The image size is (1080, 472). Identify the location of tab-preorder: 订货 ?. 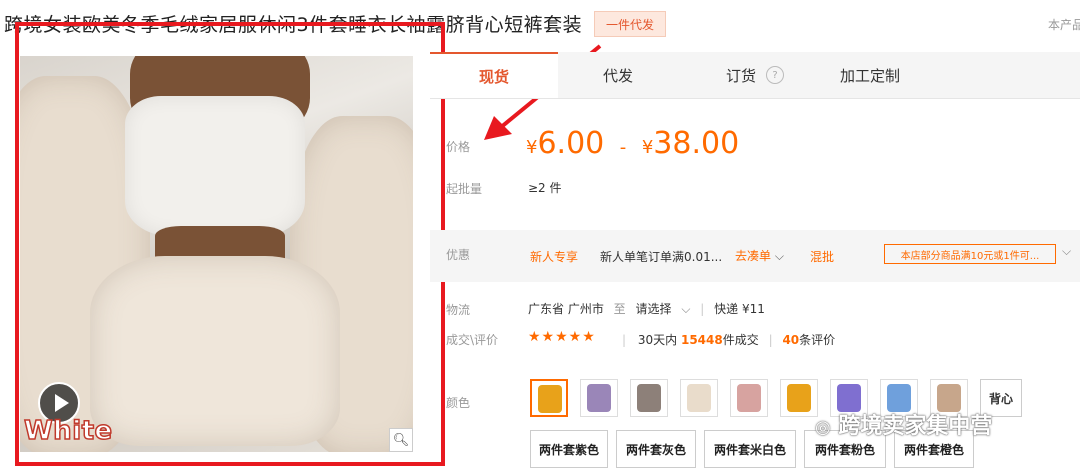
(755, 75).